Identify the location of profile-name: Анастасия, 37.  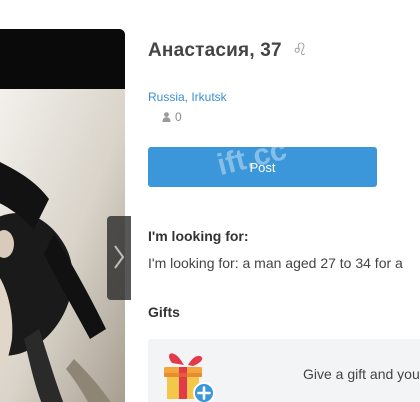
(215, 50).